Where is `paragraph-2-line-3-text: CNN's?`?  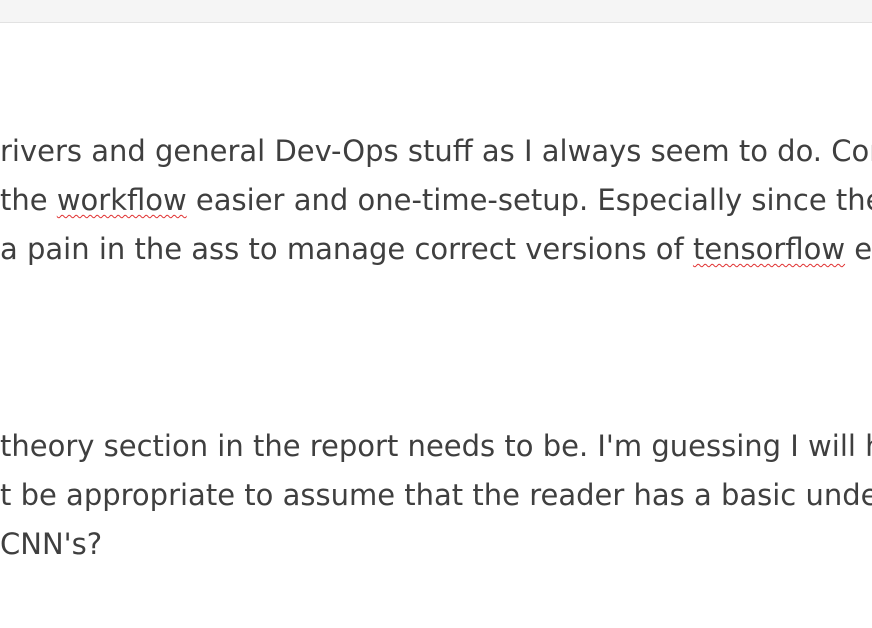
paragraph-2-line-3-text: CNN's? is located at coordinates (51, 544).